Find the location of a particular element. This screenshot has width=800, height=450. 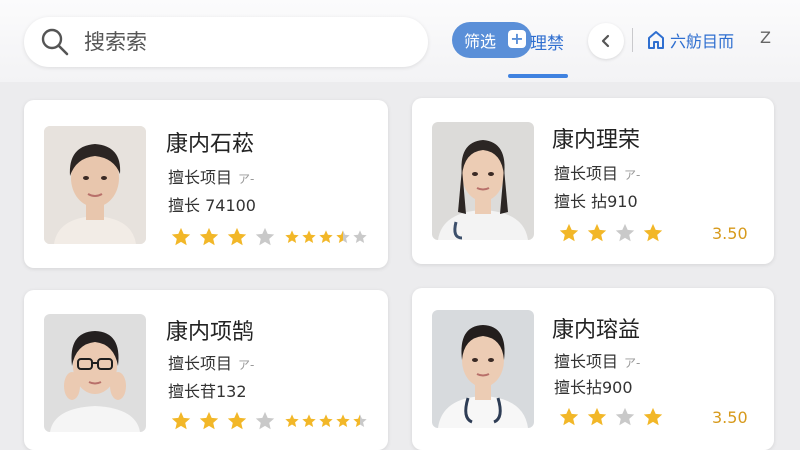

back-button is located at coordinates (606, 41).